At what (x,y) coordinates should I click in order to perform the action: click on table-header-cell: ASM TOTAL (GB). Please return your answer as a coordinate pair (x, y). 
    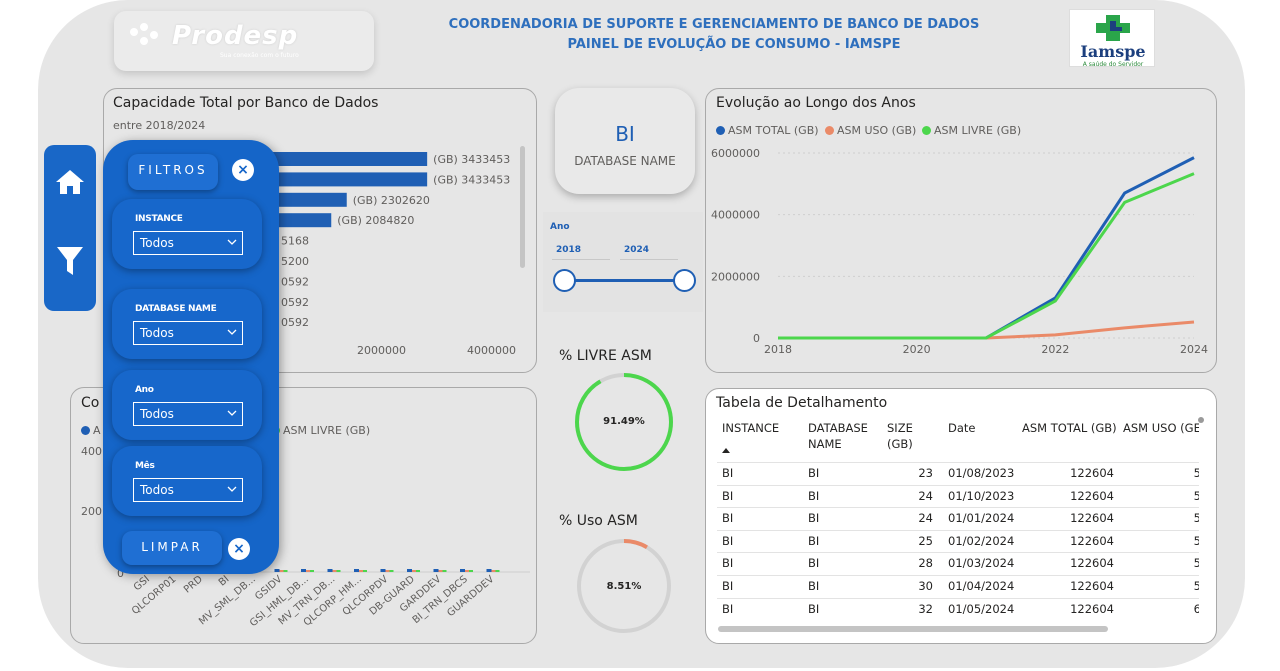
    Looking at the image, I should click on (1069, 428).